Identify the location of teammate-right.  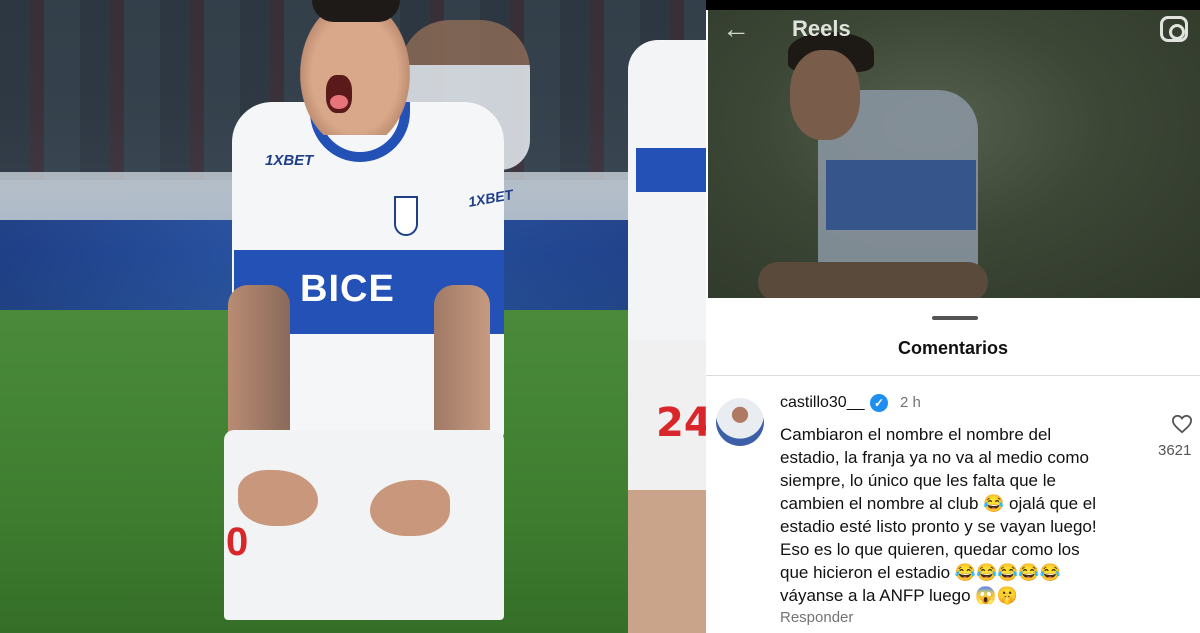
(667, 336).